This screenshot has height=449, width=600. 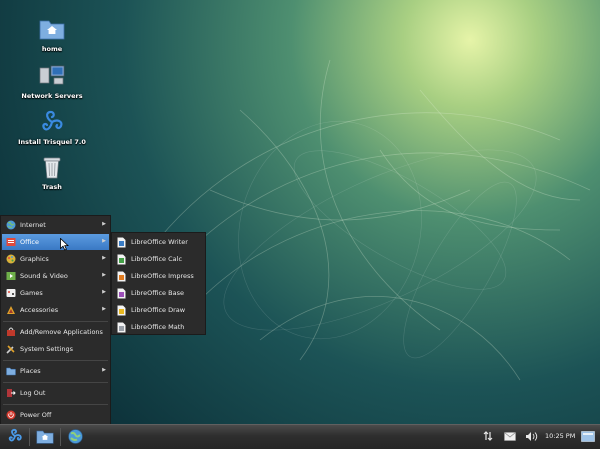 I want to click on web-browser-icon, so click(x=75, y=437).